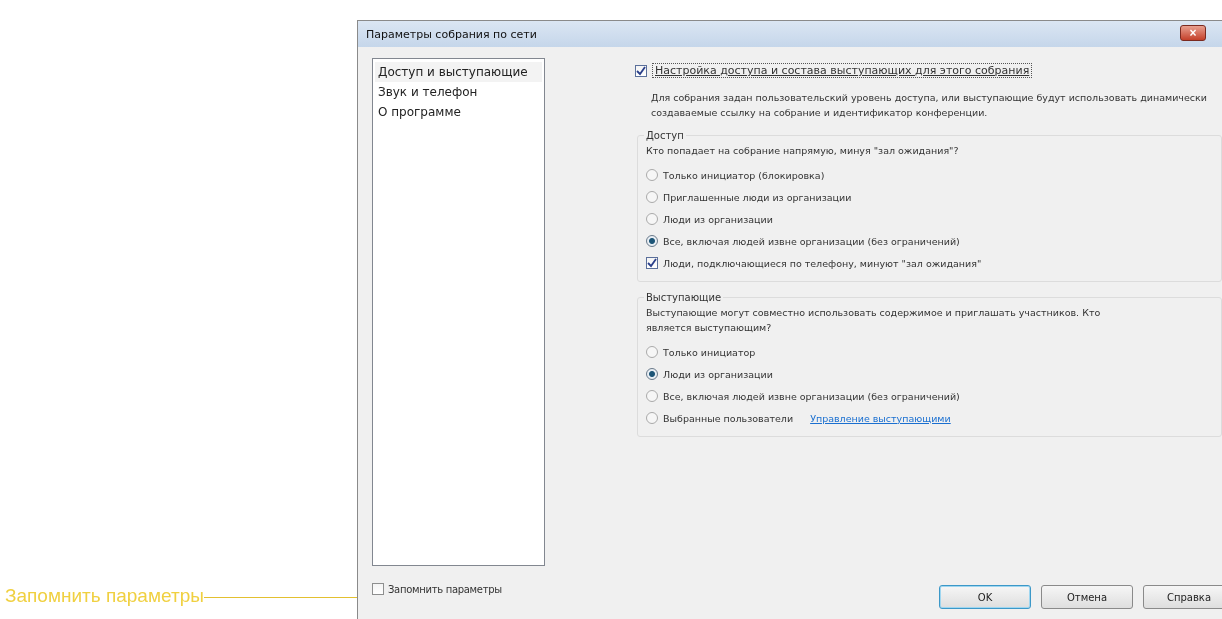 Image resolution: width=1222 pixels, height=619 pixels. I want to click on question-text: Выступающие могут совместно использовать содержимое и приглашать участников. Кто является выступающим?, so click(874, 320).